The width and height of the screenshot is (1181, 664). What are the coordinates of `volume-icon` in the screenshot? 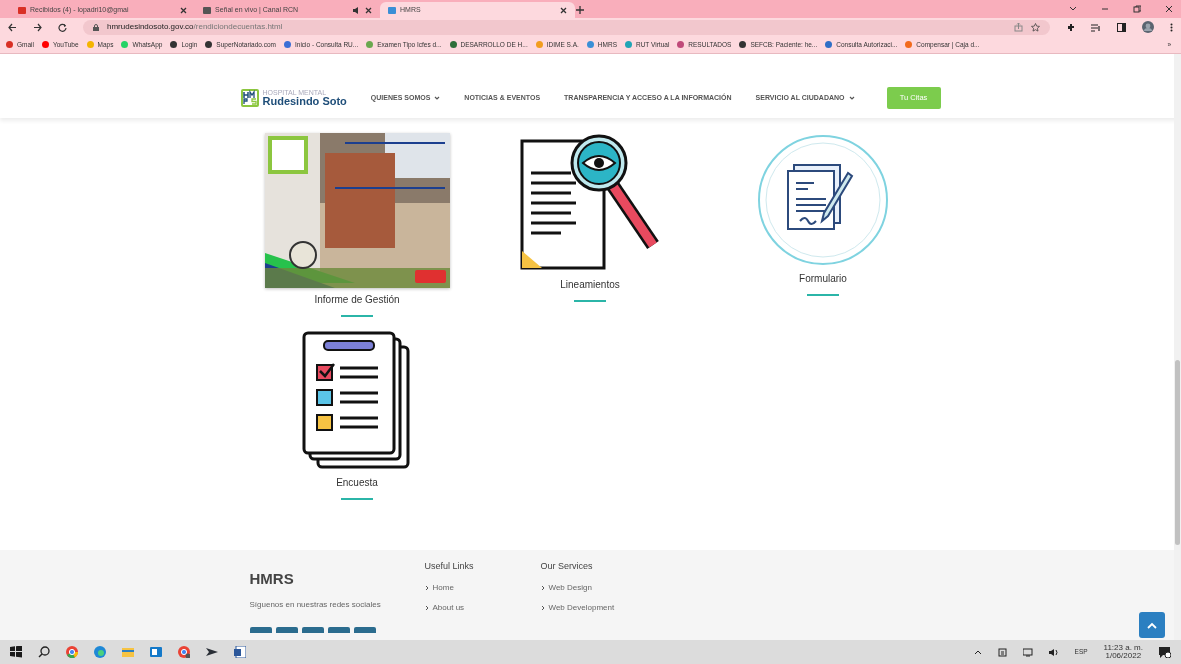 It's located at (1053, 652).